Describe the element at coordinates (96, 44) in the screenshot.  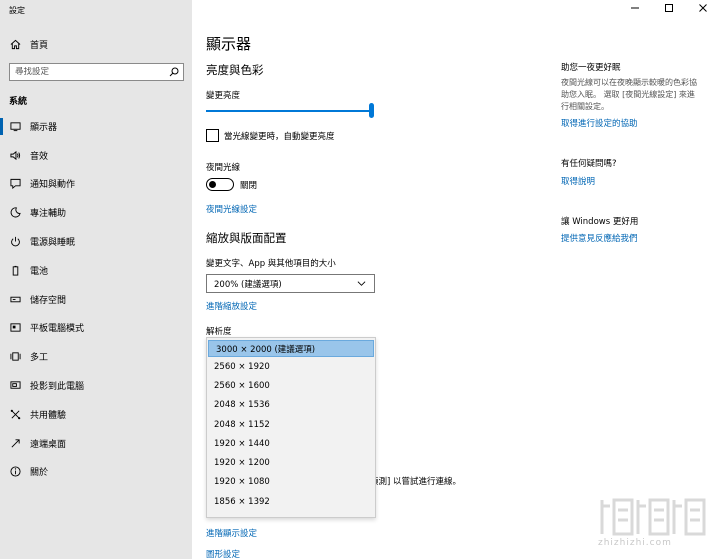
I see `home-nav-item: 首頁` at that location.